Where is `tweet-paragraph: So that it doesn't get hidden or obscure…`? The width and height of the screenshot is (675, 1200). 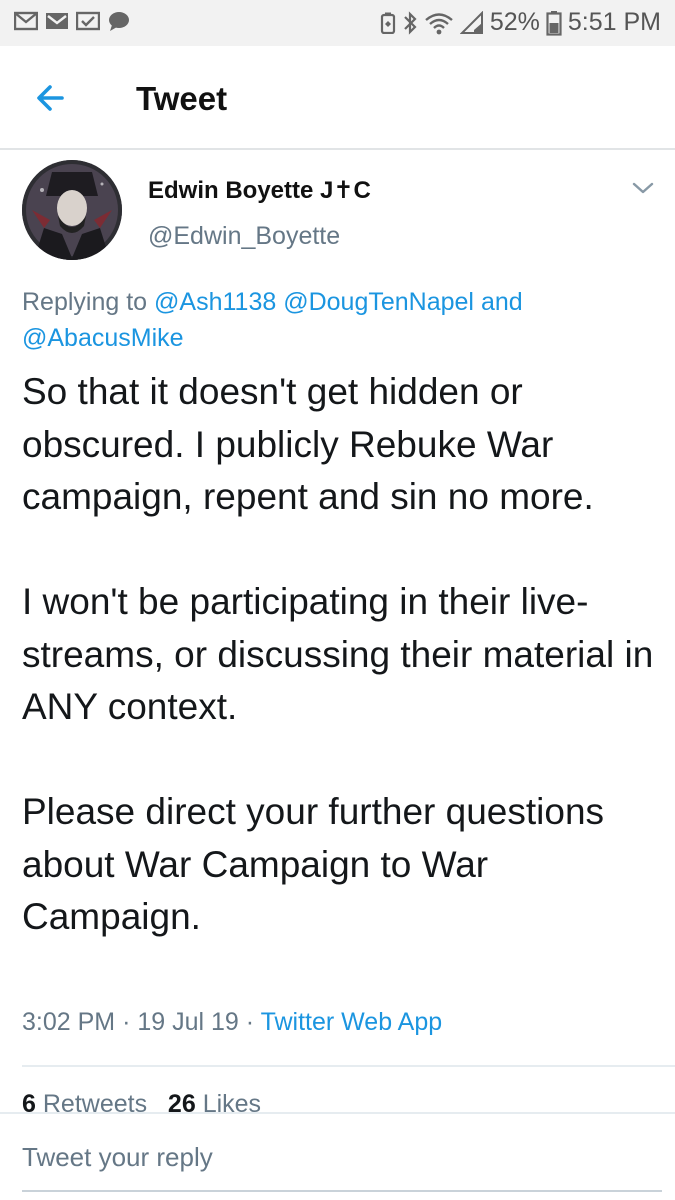
tweet-paragraph: So that it doesn't get hidden or obscure… is located at coordinates (308, 444).